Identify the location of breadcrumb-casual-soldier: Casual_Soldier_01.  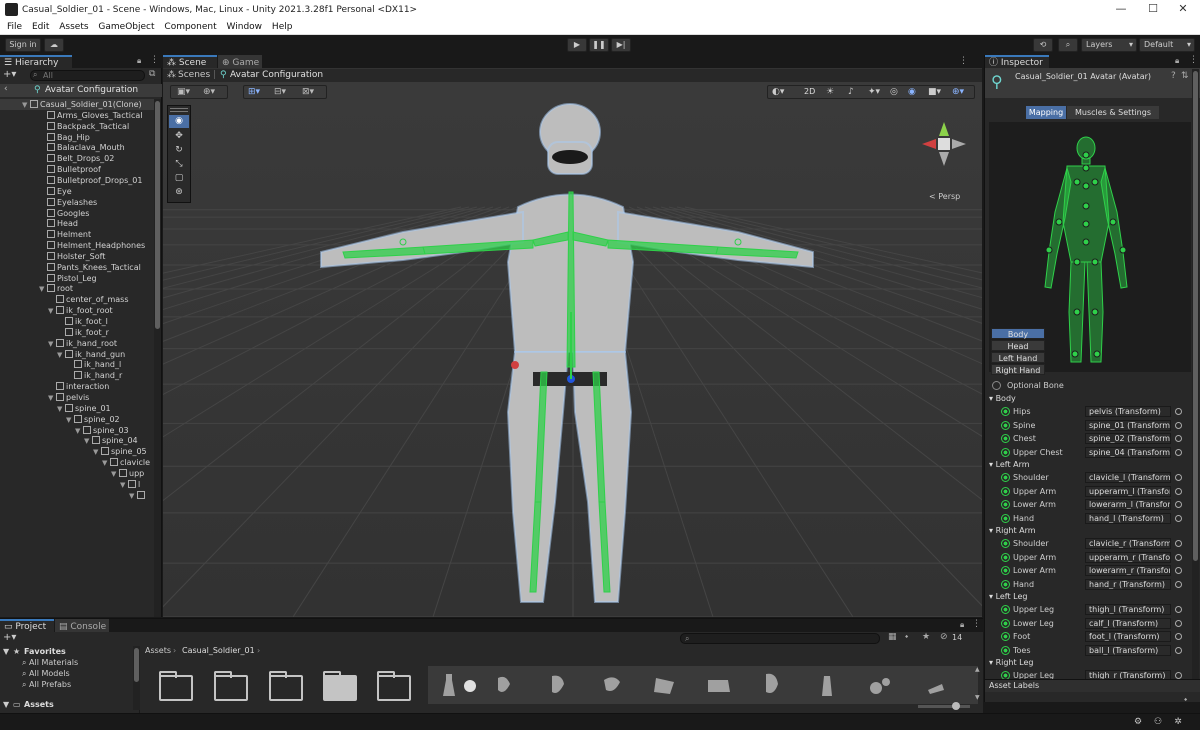
(218, 650).